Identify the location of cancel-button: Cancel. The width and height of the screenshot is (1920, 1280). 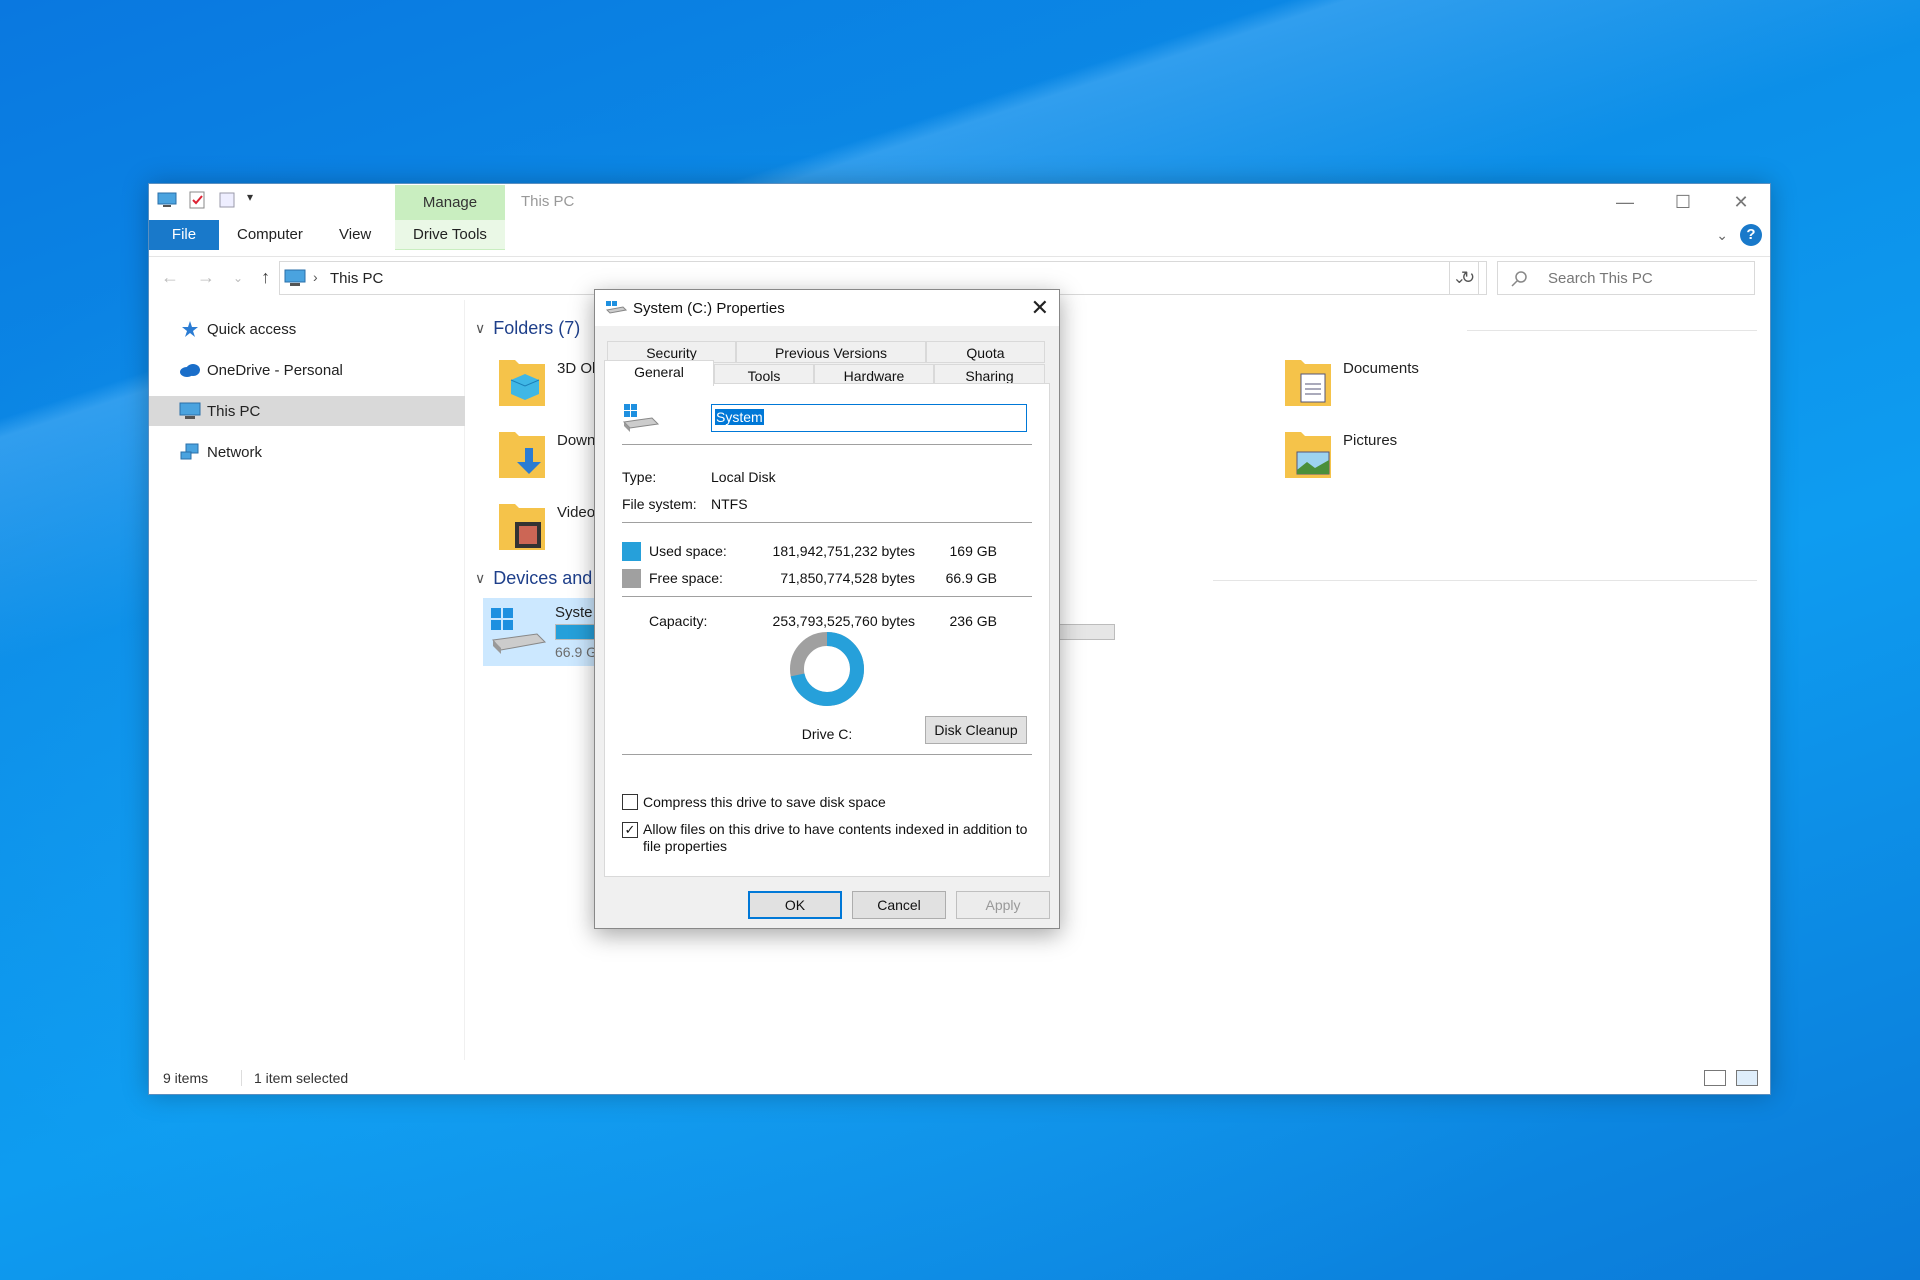
(899, 905).